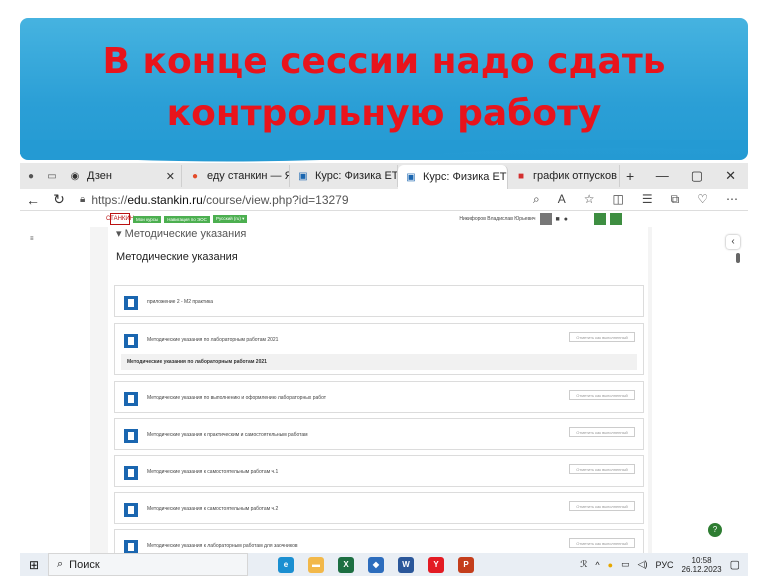 The image size is (768, 576). What do you see at coordinates (165, 199) in the screenshot?
I see `url-host: edu.stankin.ru` at bounding box center [165, 199].